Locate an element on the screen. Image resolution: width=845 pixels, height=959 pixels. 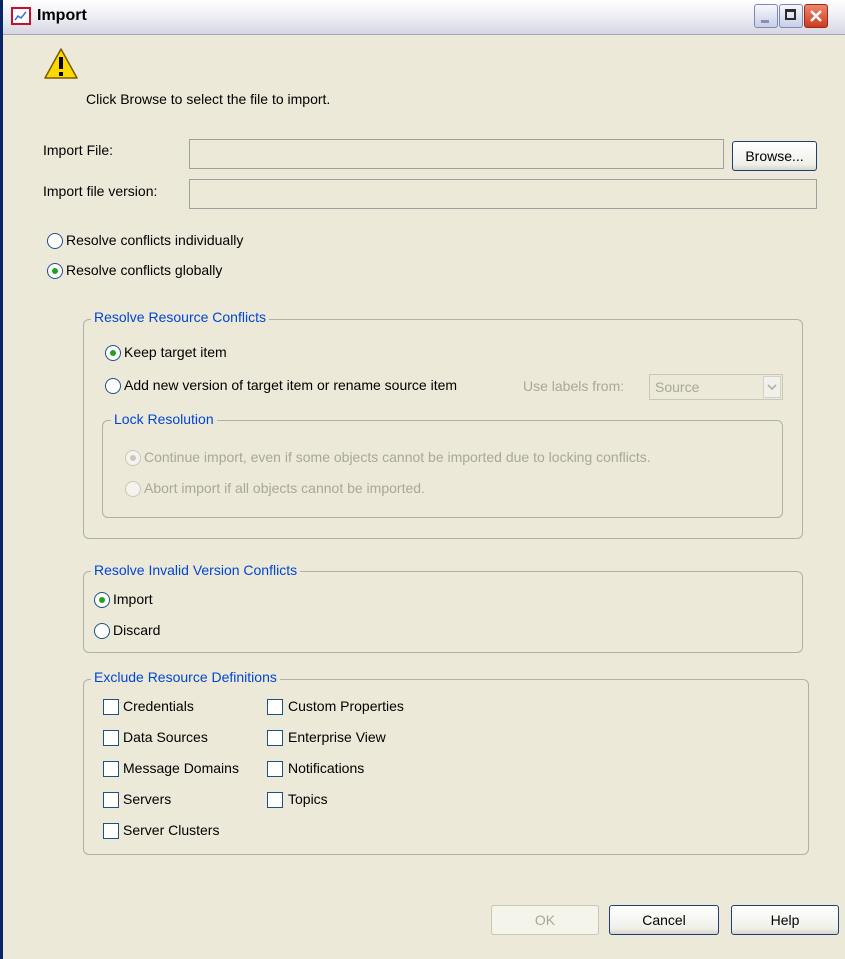
enterprise-view-checkbox is located at coordinates (275, 738).